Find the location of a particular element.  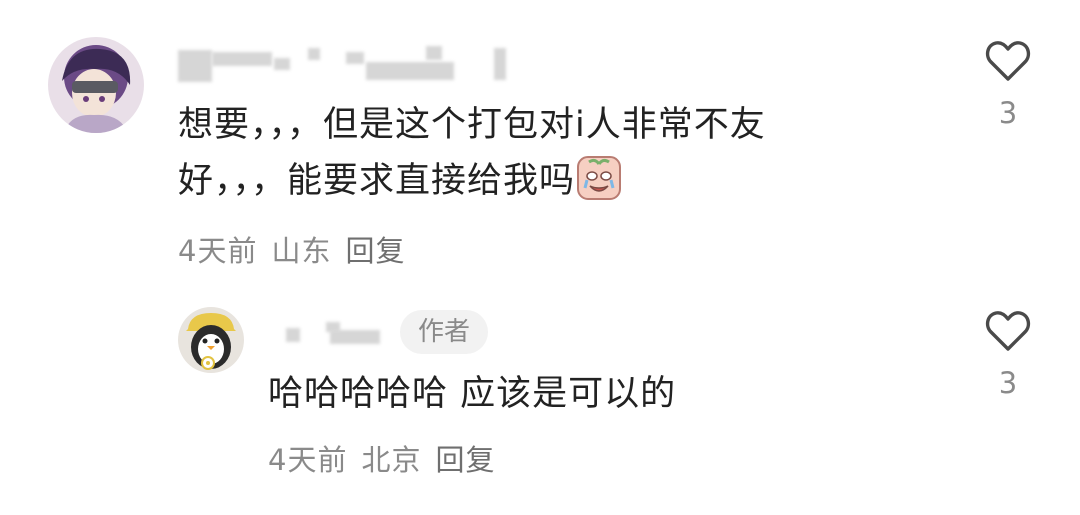

commenter-avatar is located at coordinates (96, 85).